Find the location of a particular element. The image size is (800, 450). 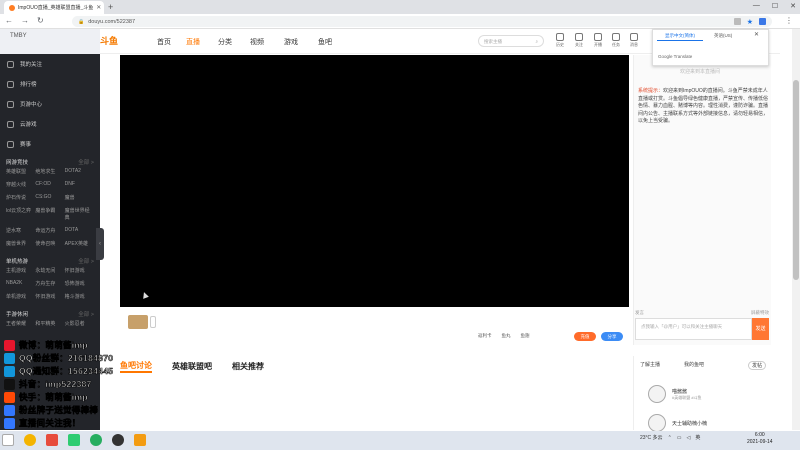

broadcast-button: 开播 is located at coordinates (598, 40).